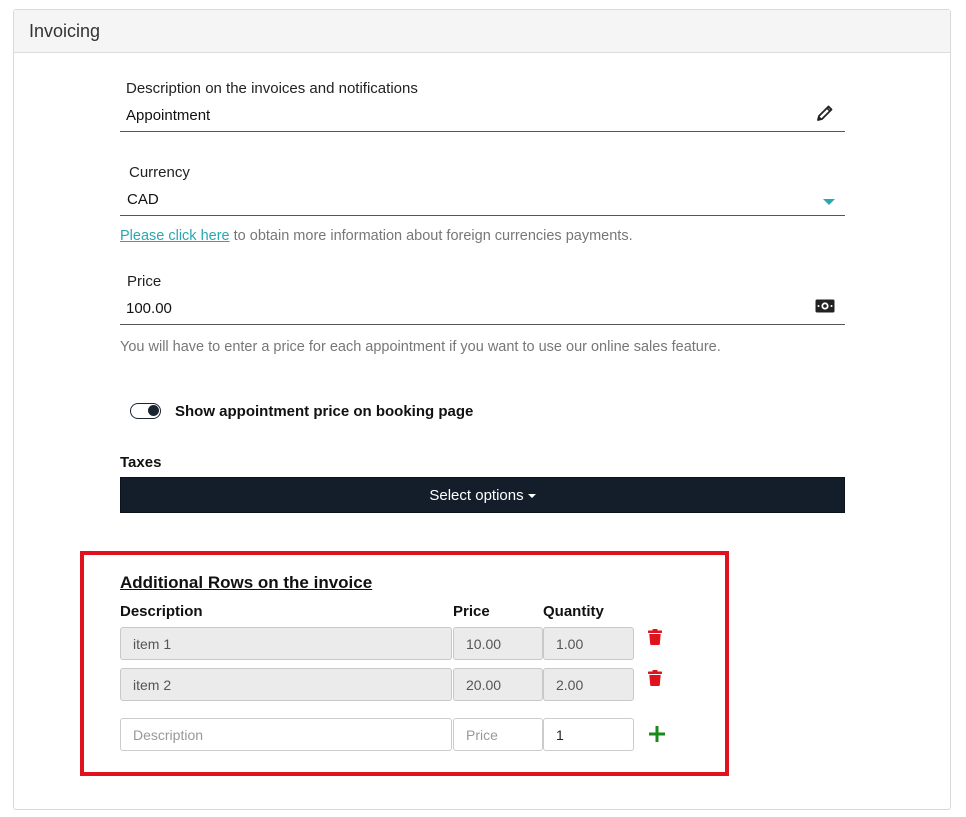  What do you see at coordinates (149, 308) in the screenshot?
I see `price-input: 100.00` at bounding box center [149, 308].